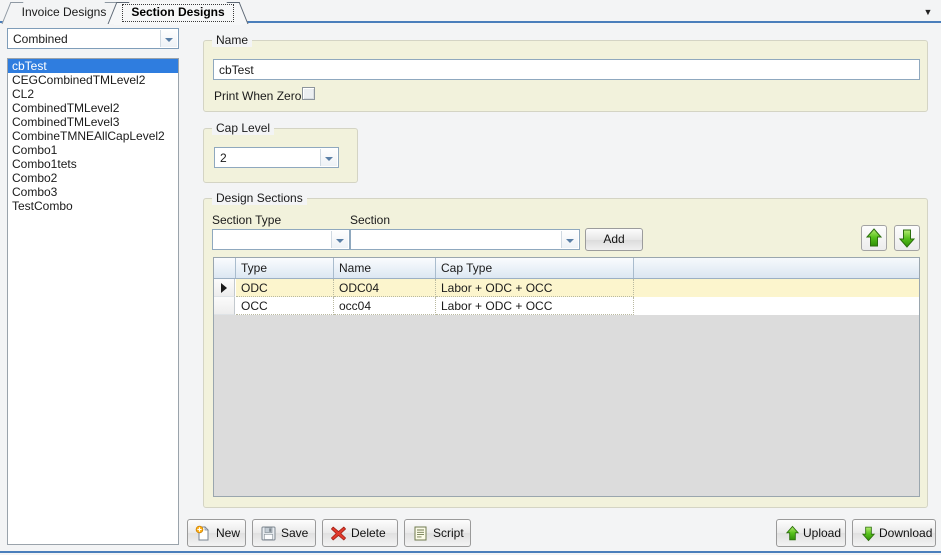 The image size is (941, 555). I want to click on upload-button: Upload, so click(811, 533).